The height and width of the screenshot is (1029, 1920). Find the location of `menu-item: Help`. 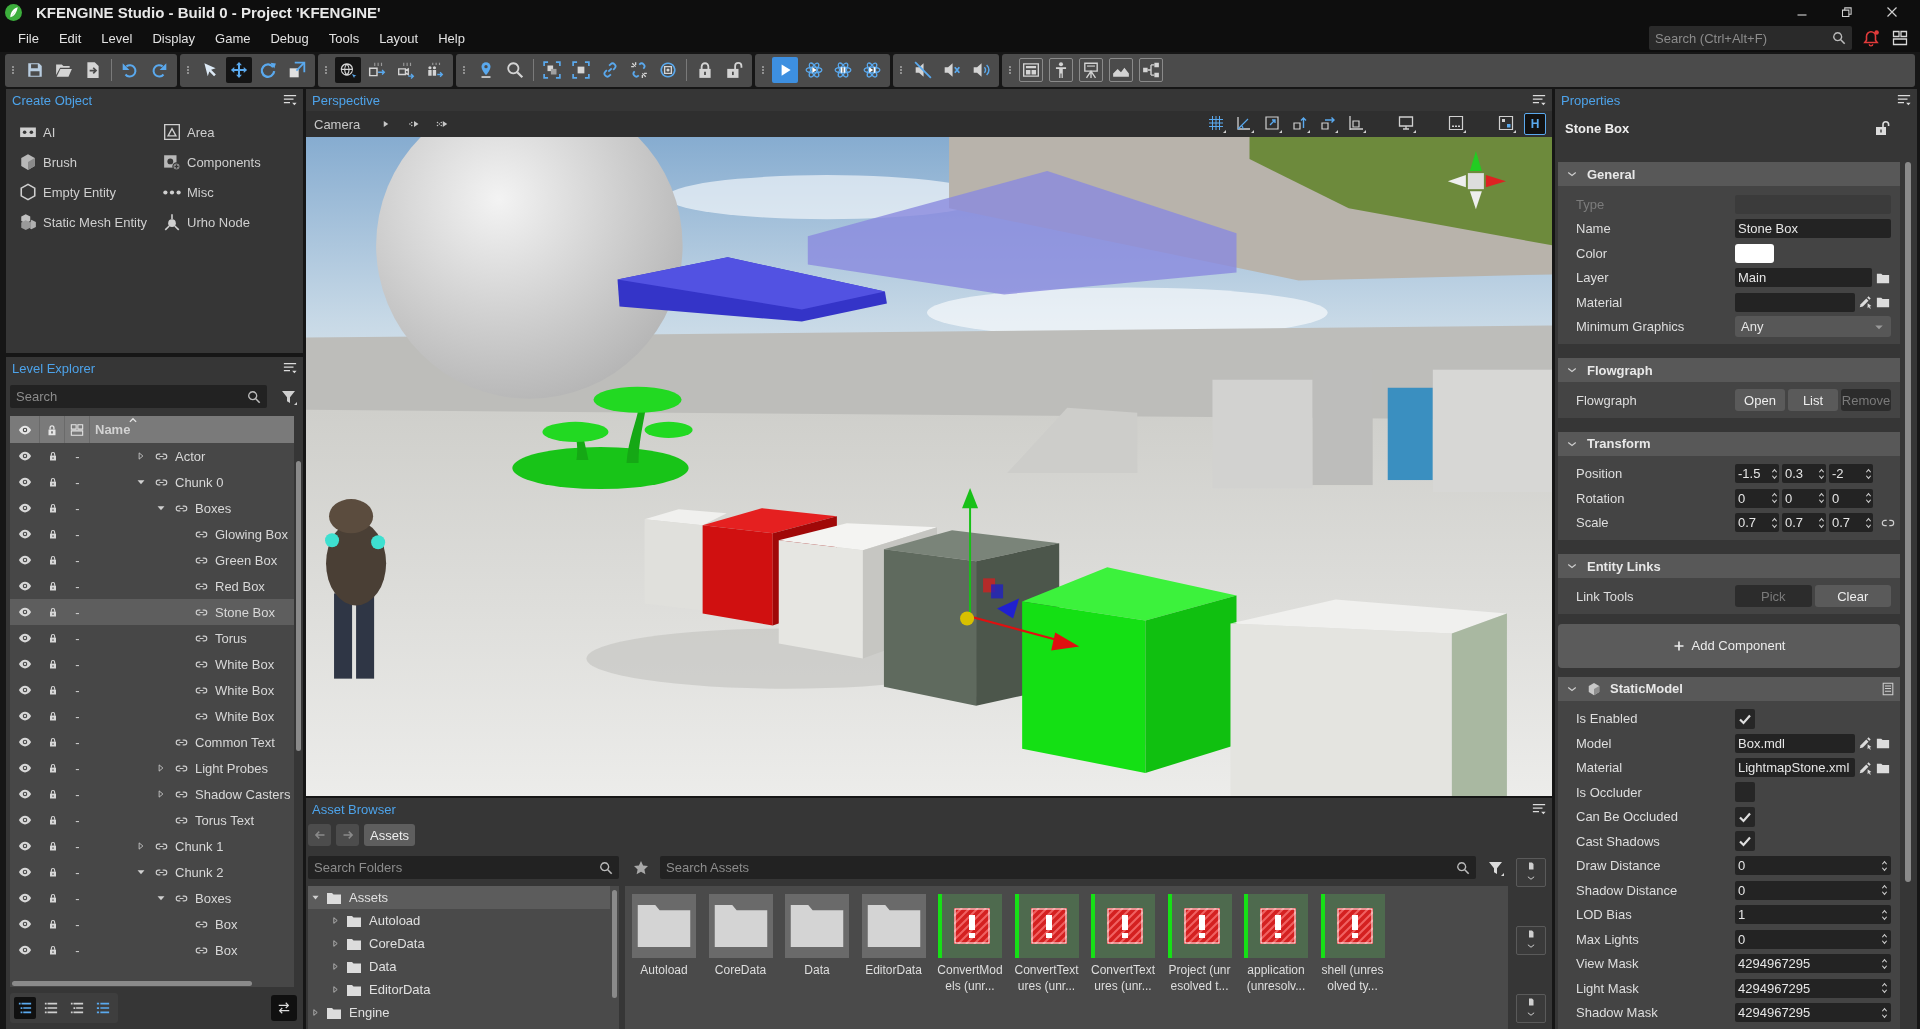

menu-item: Help is located at coordinates (451, 38).